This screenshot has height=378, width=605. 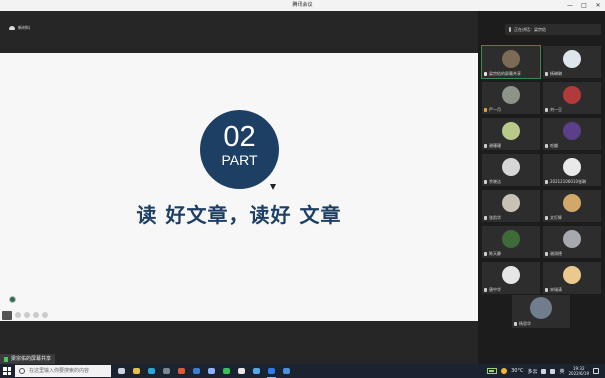 I want to click on participant-name: 宋瑞清, so click(x=556, y=289).